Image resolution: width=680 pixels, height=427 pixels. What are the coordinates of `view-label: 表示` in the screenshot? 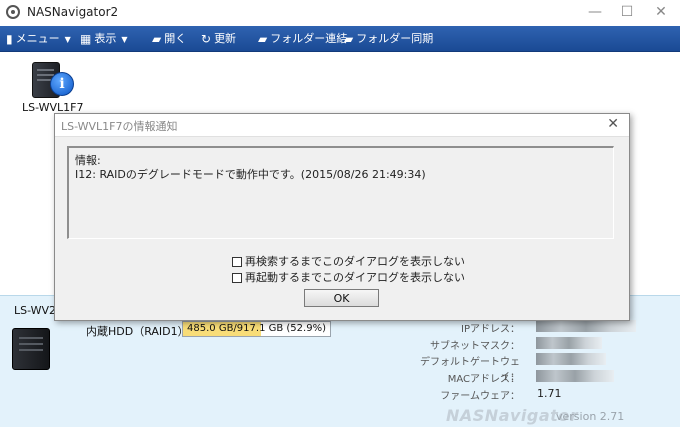 It's located at (105, 38).